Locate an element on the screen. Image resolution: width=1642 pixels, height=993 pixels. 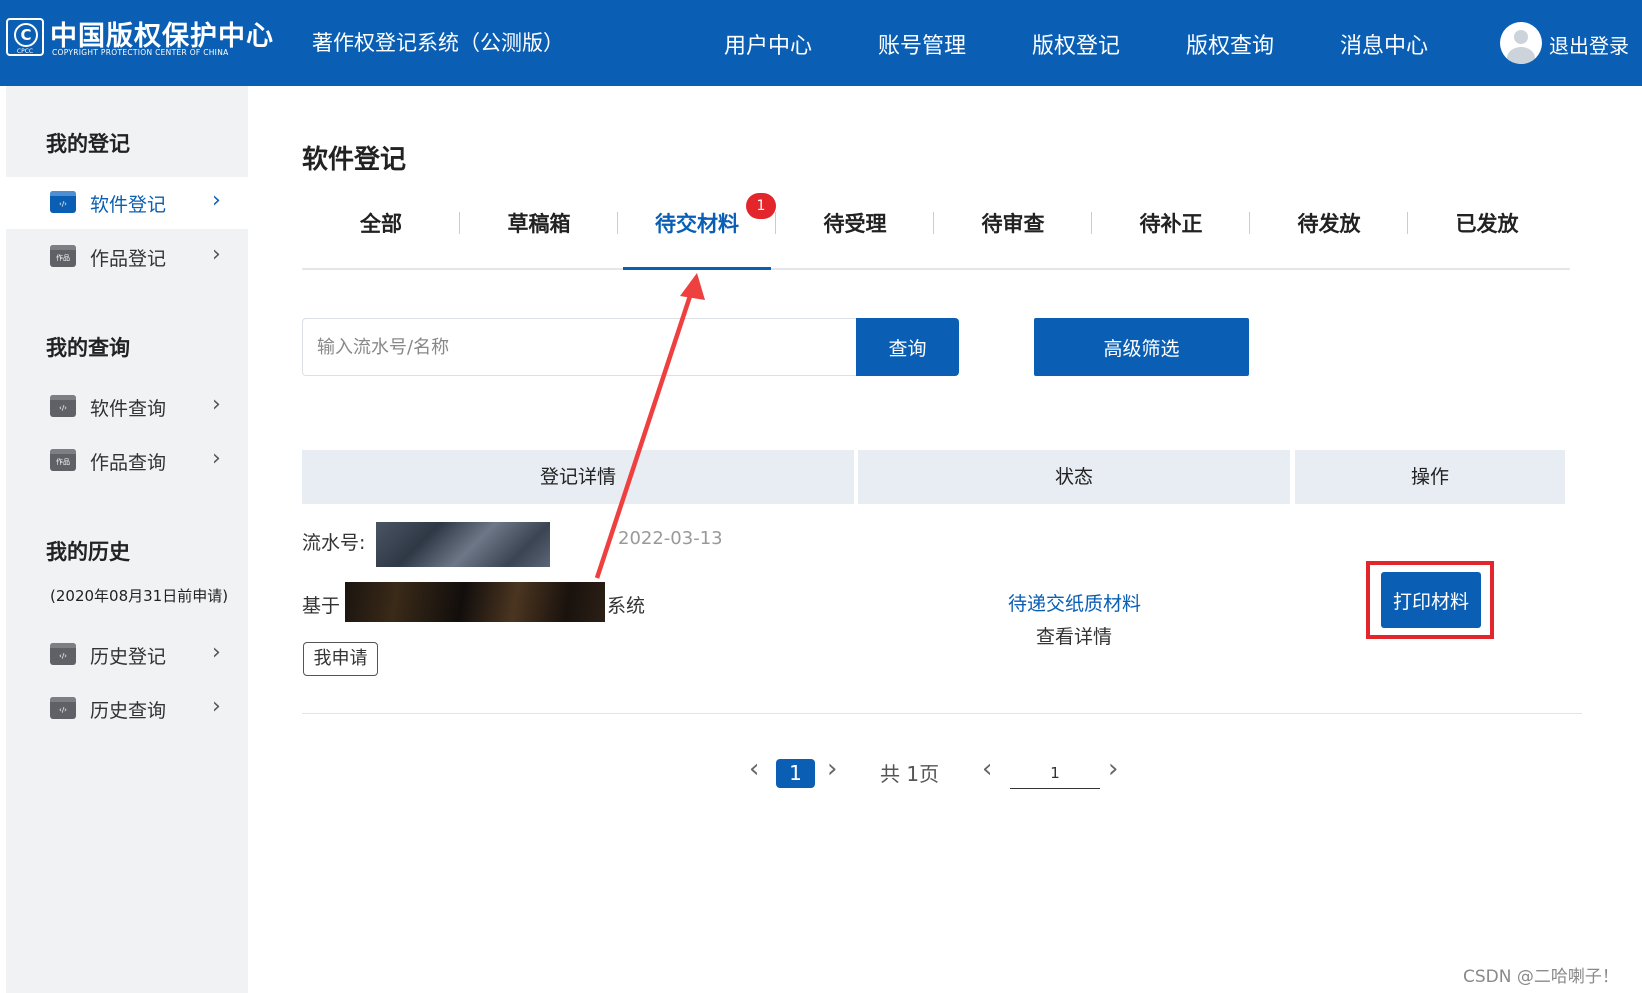
pagination-current-page: 1 is located at coordinates (795, 773).